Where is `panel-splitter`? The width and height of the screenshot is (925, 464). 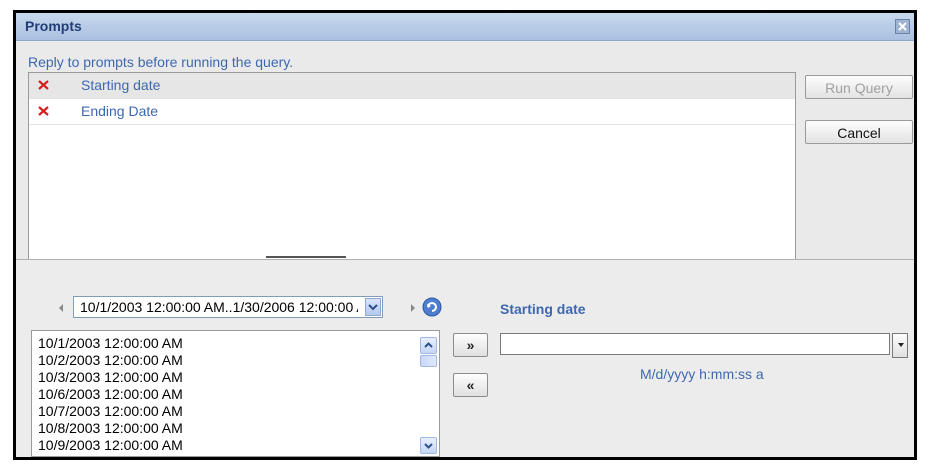
panel-splitter is located at coordinates (306, 257).